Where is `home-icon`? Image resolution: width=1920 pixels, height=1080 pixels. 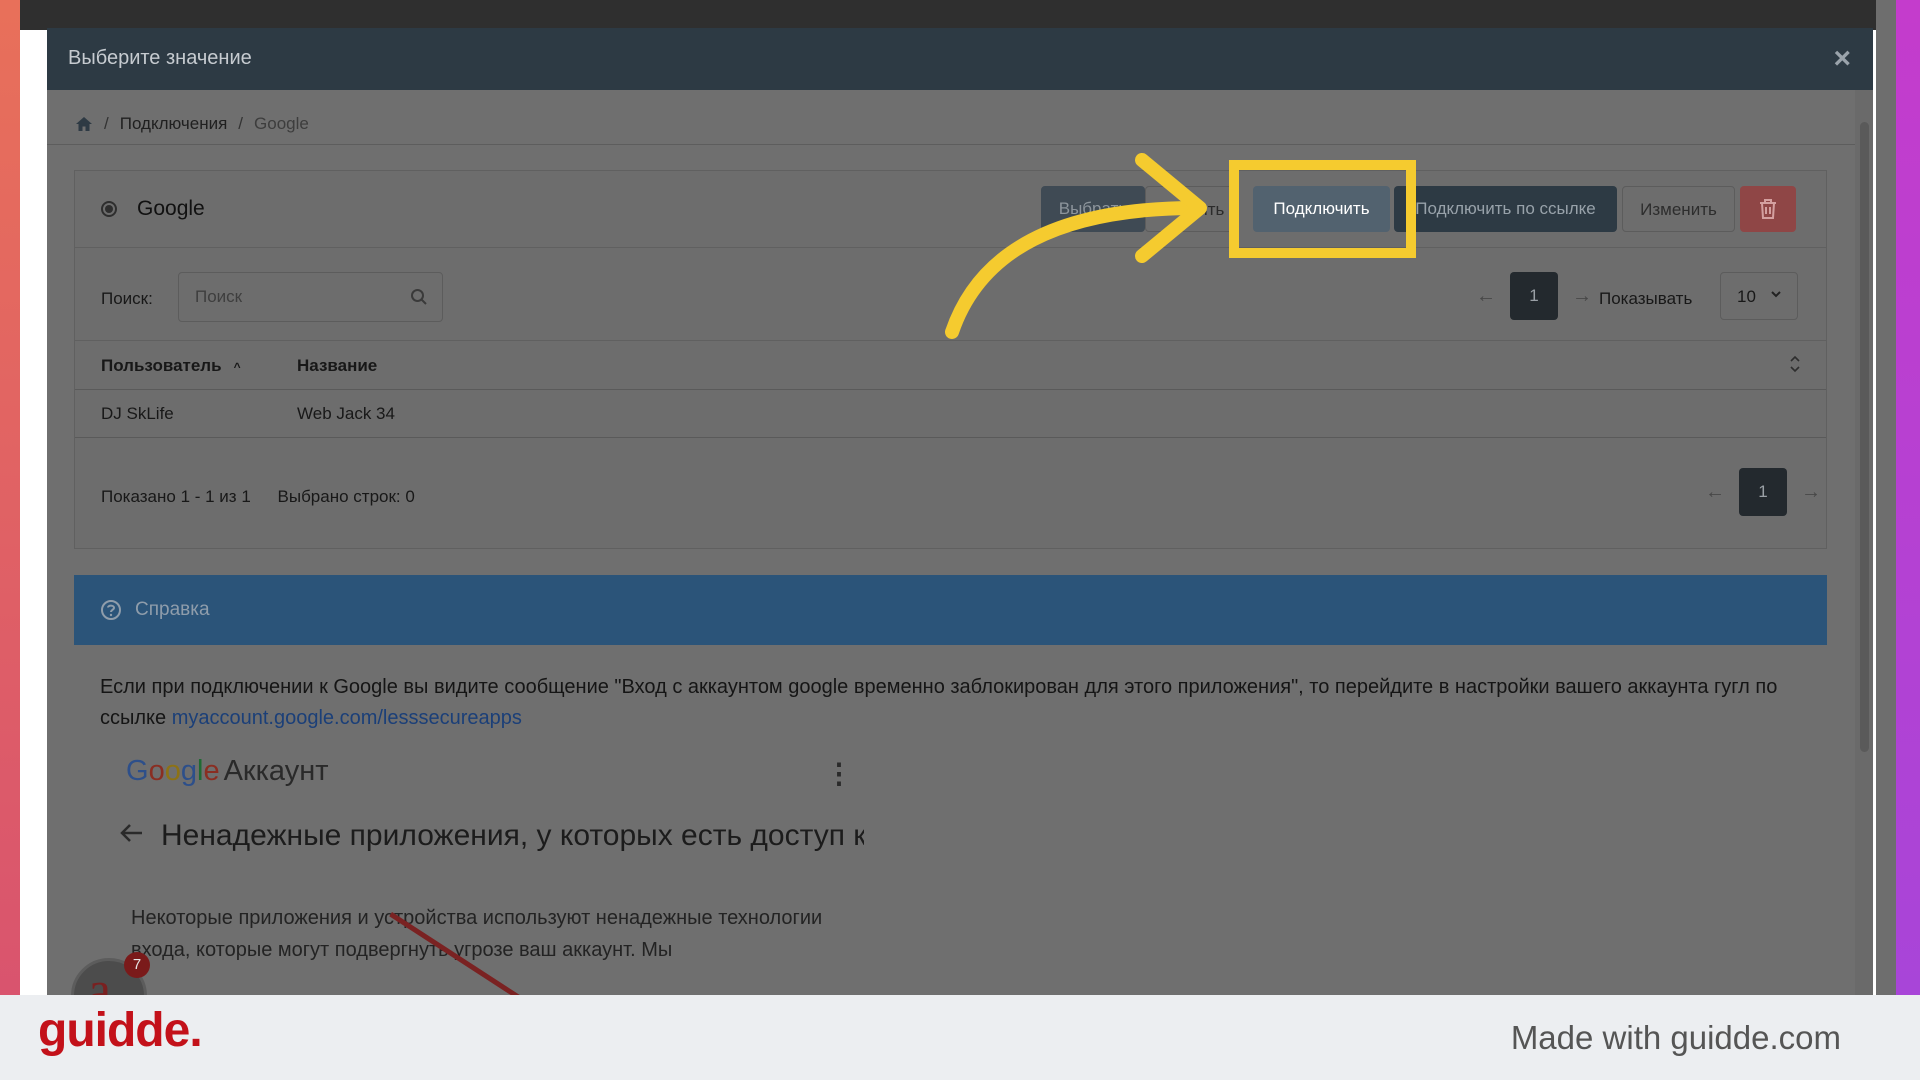 home-icon is located at coordinates (84, 124).